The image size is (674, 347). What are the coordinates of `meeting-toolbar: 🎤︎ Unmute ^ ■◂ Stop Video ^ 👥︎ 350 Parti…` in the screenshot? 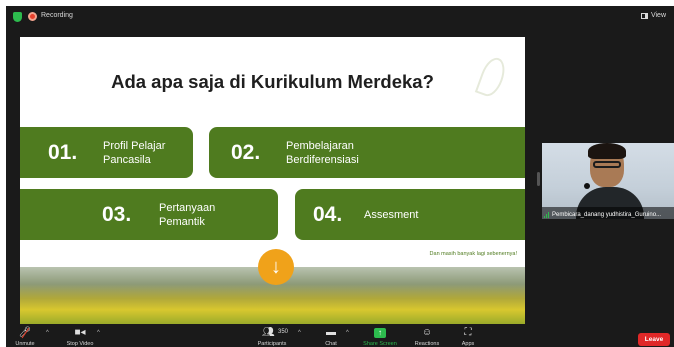 It's located at (340, 336).